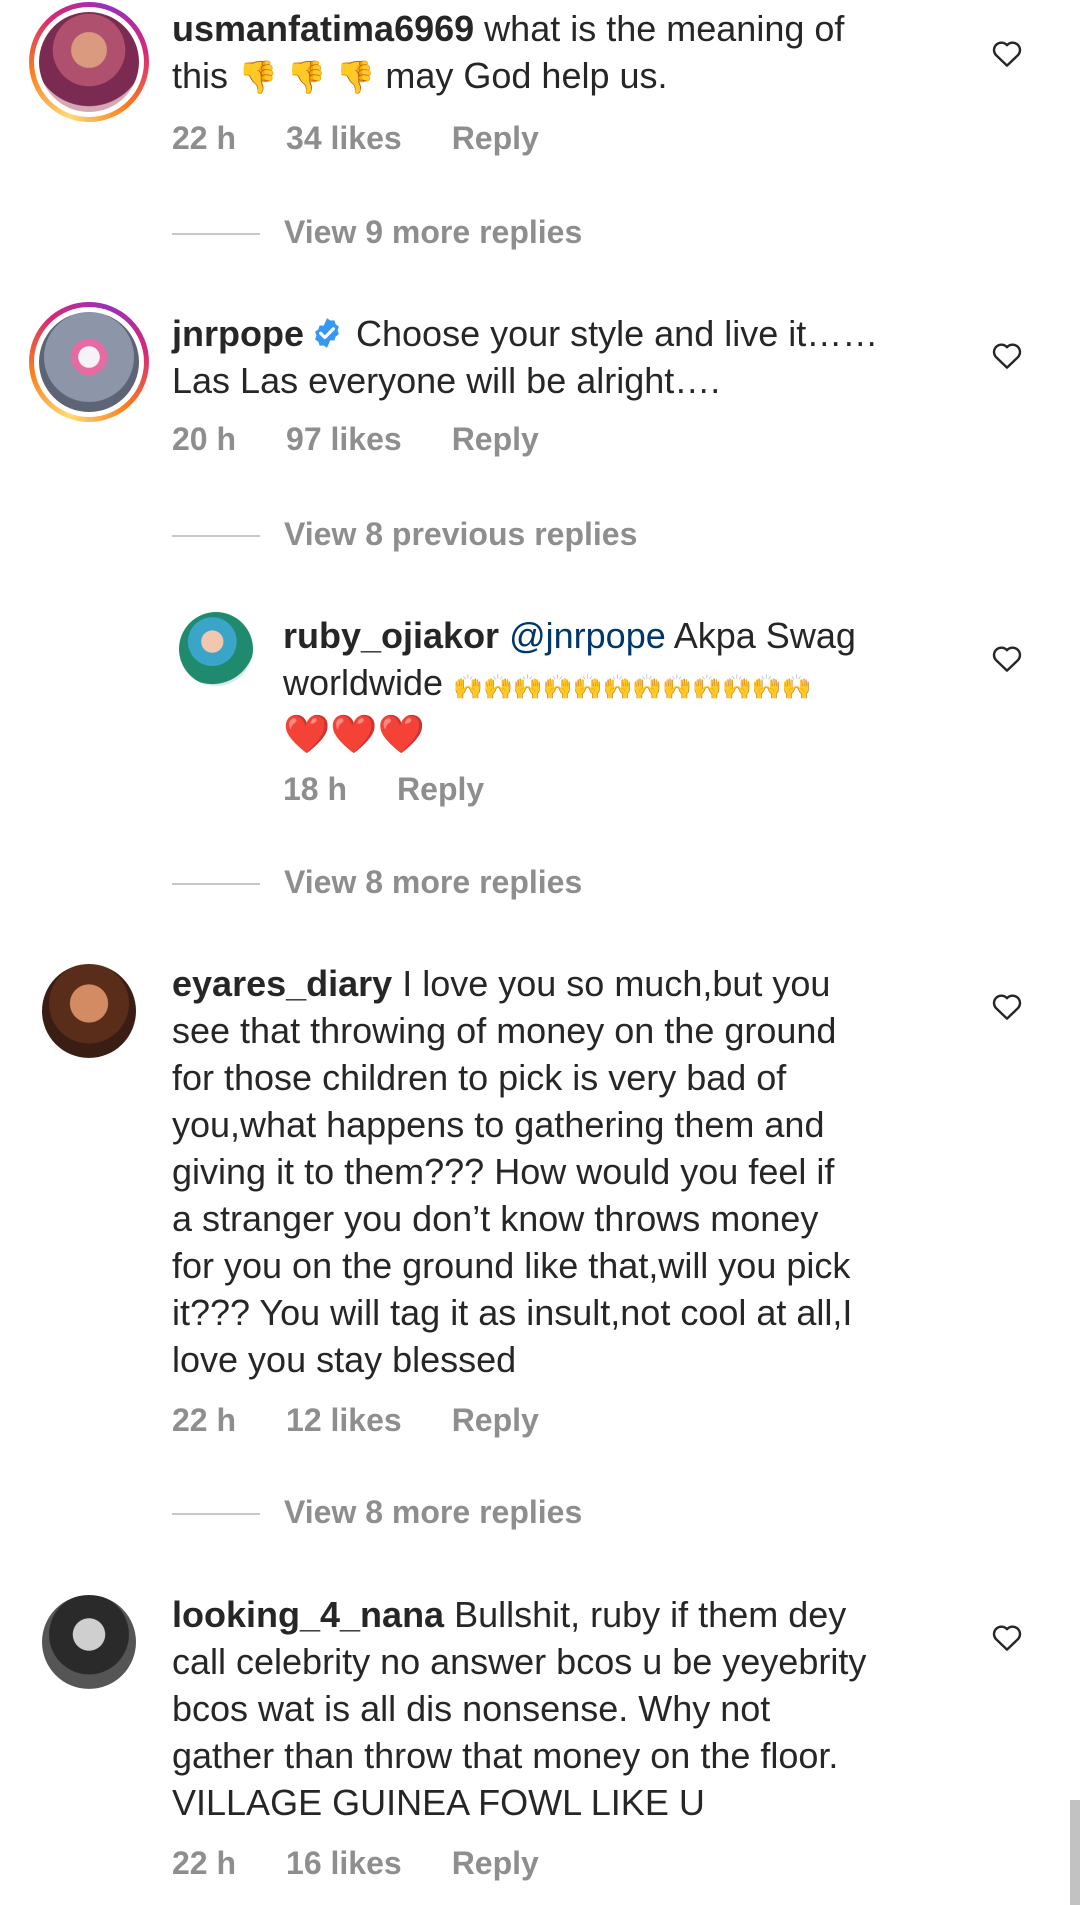 The width and height of the screenshot is (1080, 1905). I want to click on raised-hands-emoji: 🙌🙌🙌🙌🙌🙌🙌🙌🙌🙌🙌🙌, so click(632, 687).